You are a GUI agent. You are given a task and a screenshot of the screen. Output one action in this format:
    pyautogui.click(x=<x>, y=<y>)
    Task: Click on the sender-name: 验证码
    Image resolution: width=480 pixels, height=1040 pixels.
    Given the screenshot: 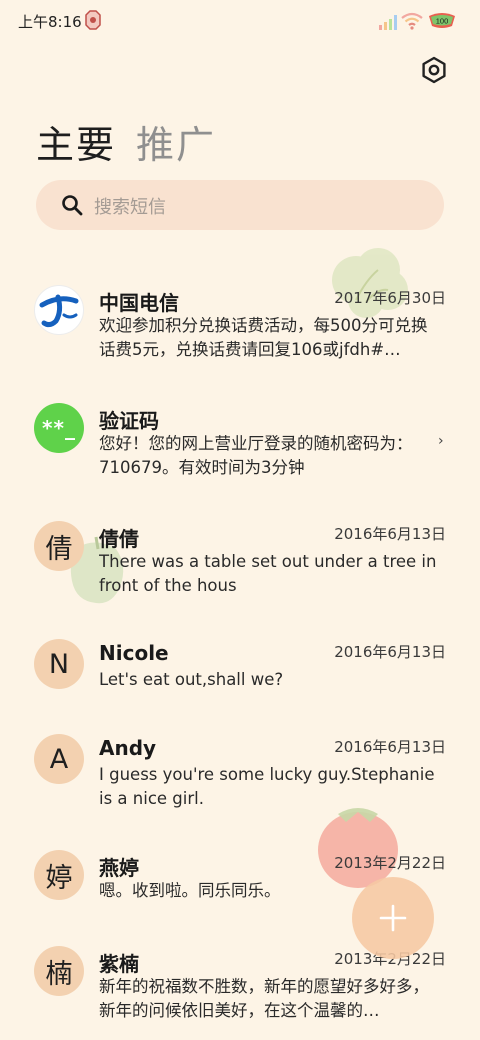 What is the action you would take?
    pyautogui.click(x=129, y=421)
    